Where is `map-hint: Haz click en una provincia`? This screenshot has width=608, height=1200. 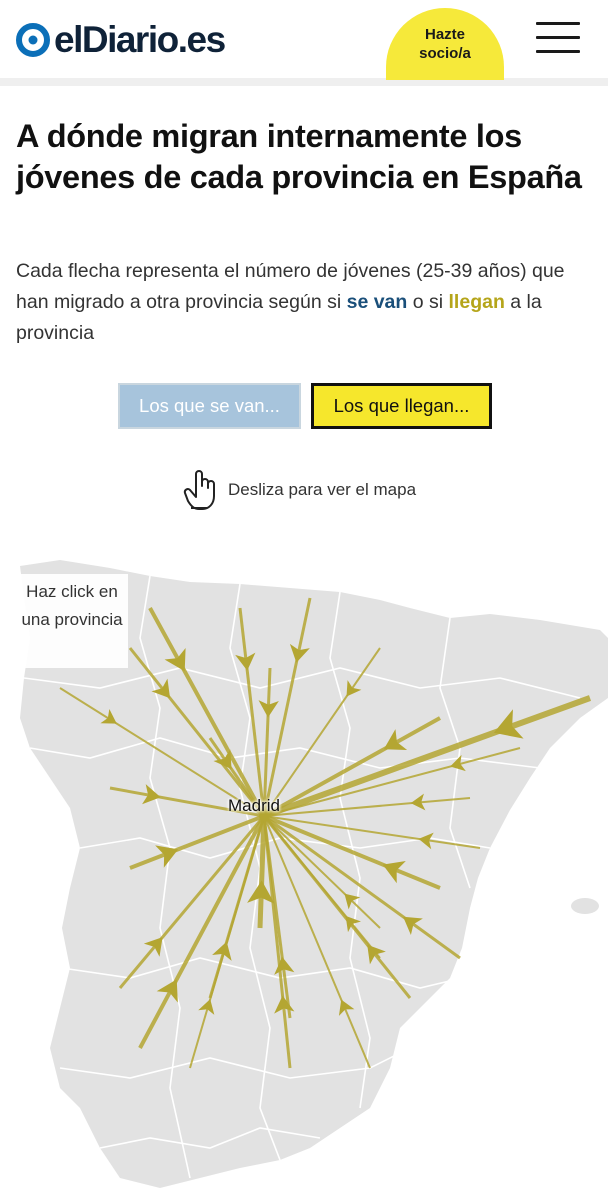
map-hint: Haz click en una provincia is located at coordinates (72, 621).